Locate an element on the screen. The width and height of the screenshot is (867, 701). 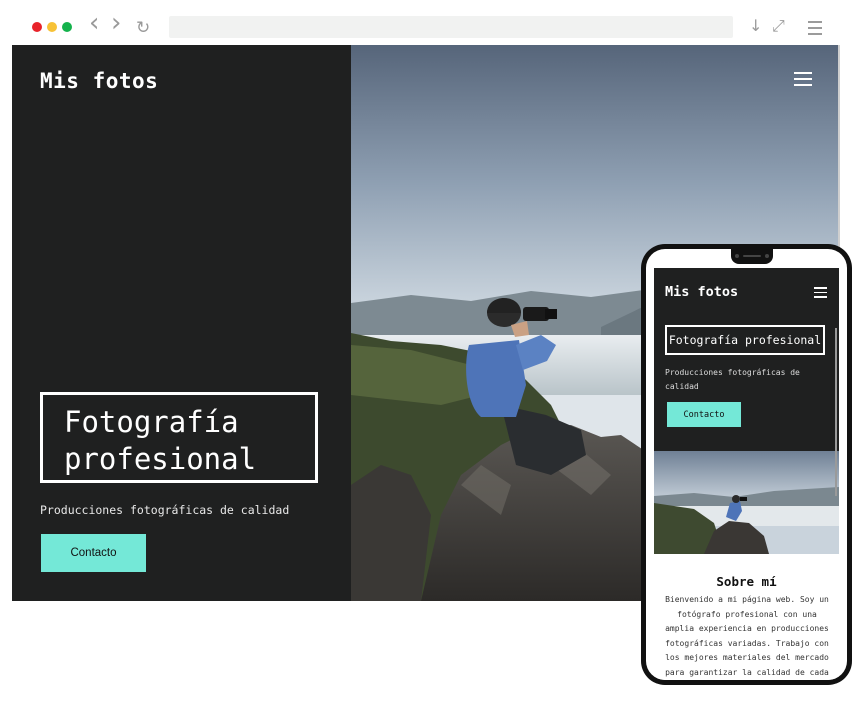
browser-chrome: ‹ › ↻ ↓ ⤢ is located at coordinates (426, 27).